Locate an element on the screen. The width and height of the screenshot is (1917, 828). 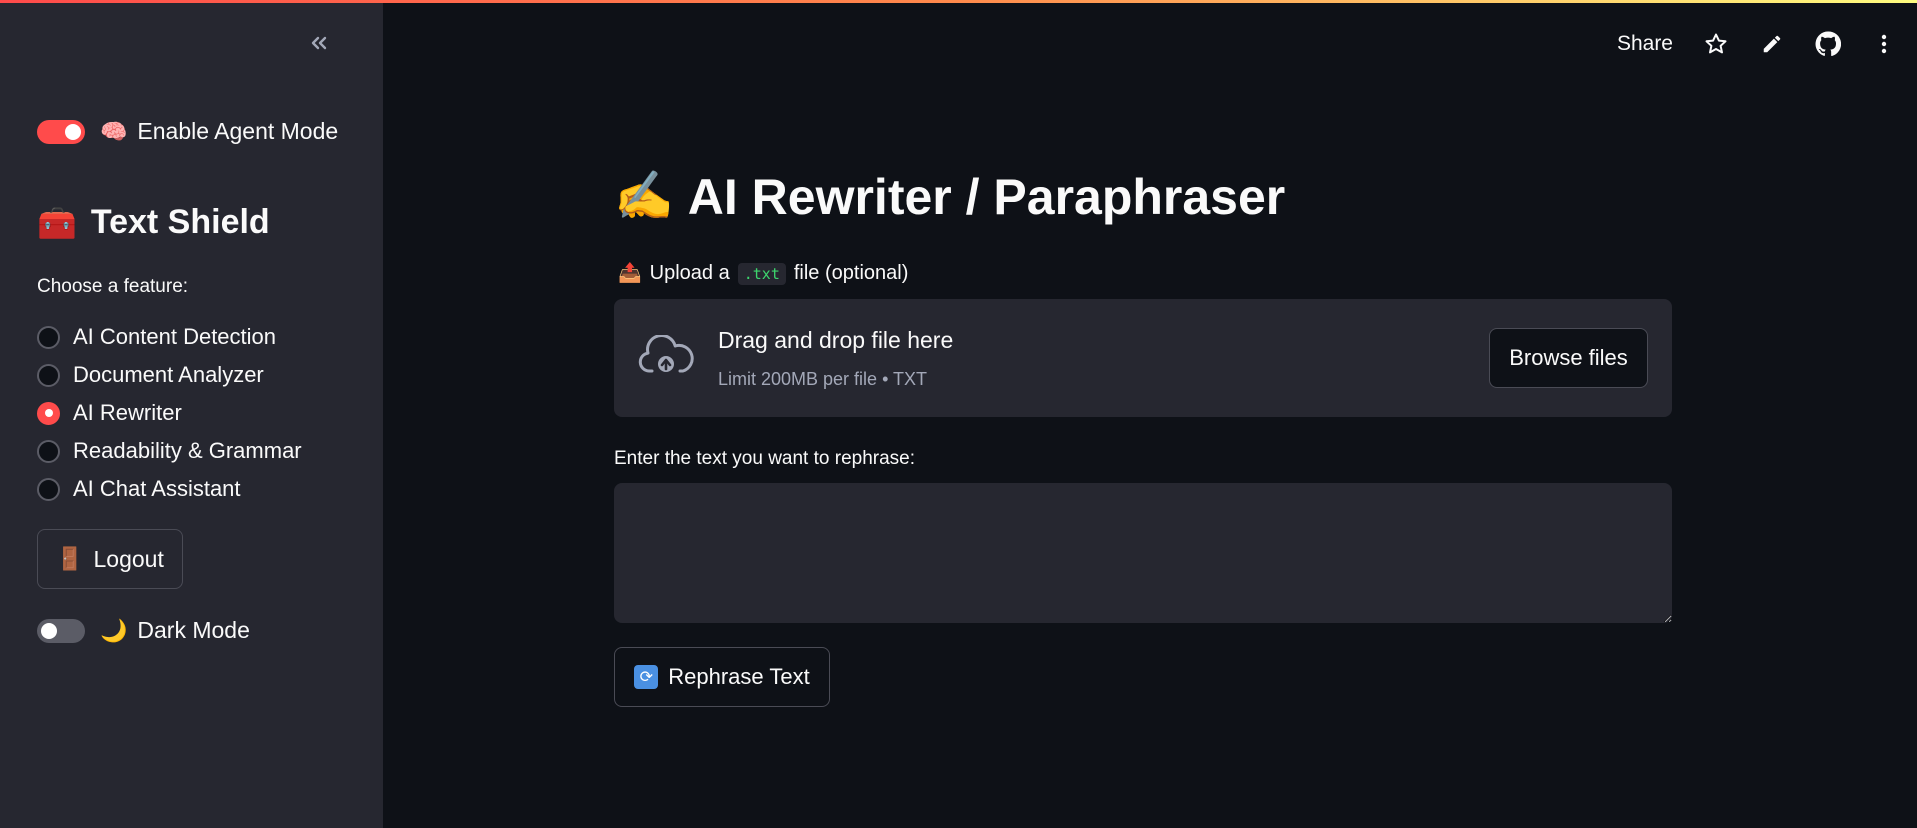
dark-mode-toggle is located at coordinates (61, 631).